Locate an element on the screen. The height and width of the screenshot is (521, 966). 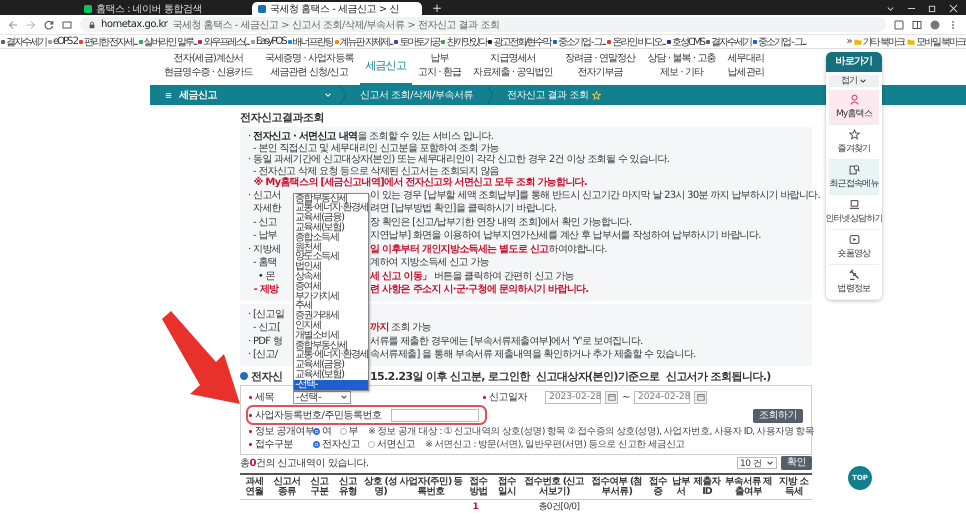
column-header: 부속서류 제출여부 is located at coordinates (749, 486).